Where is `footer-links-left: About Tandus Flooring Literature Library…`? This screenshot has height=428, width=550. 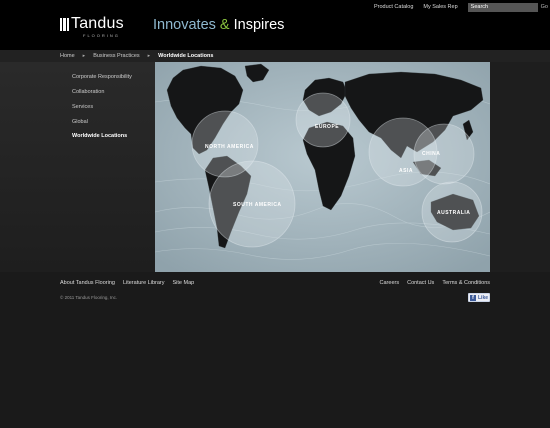
footer-links-left: About Tandus Flooring Literature Library… is located at coordinates (127, 283).